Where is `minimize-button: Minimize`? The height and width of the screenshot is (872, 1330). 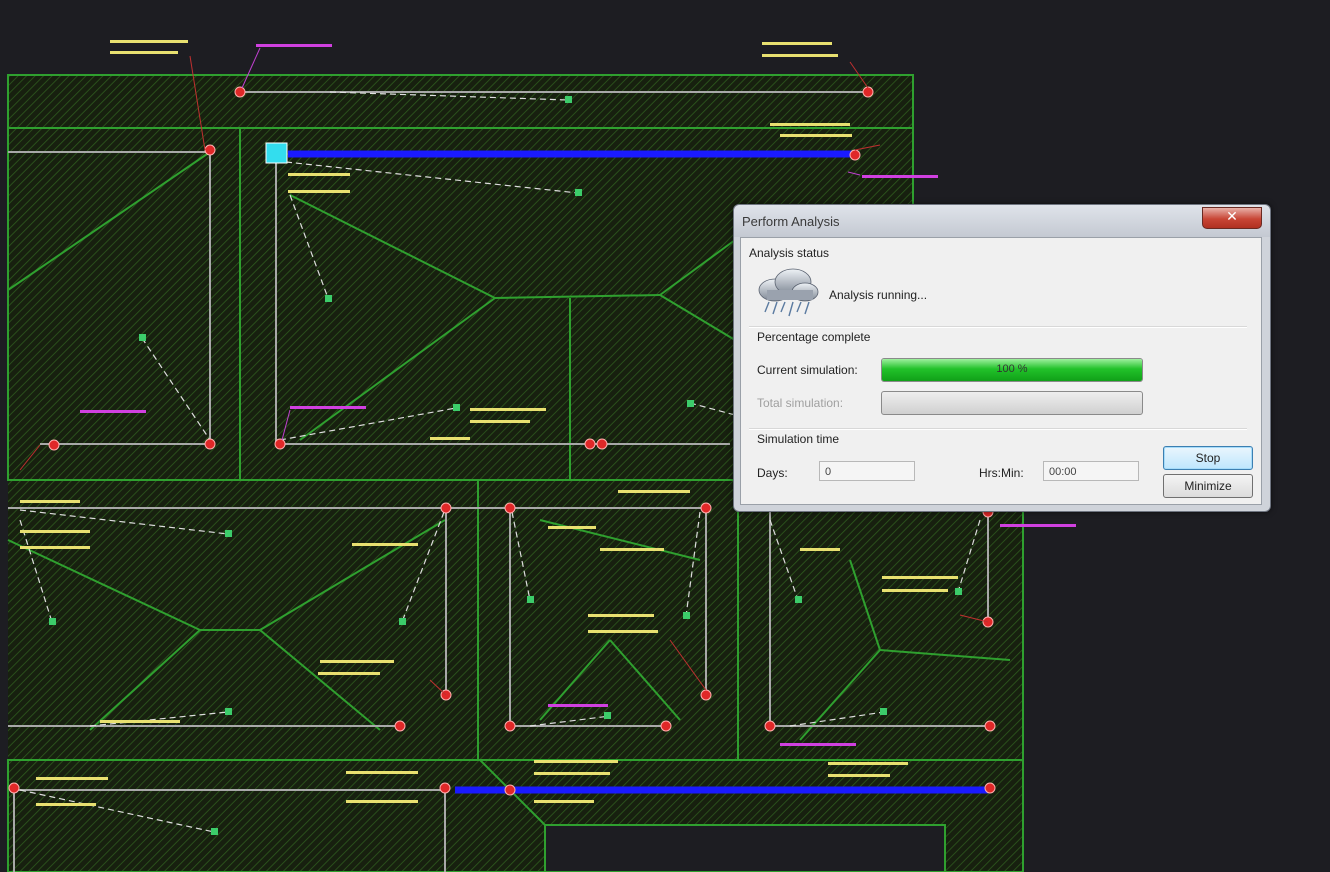 minimize-button: Minimize is located at coordinates (1208, 486).